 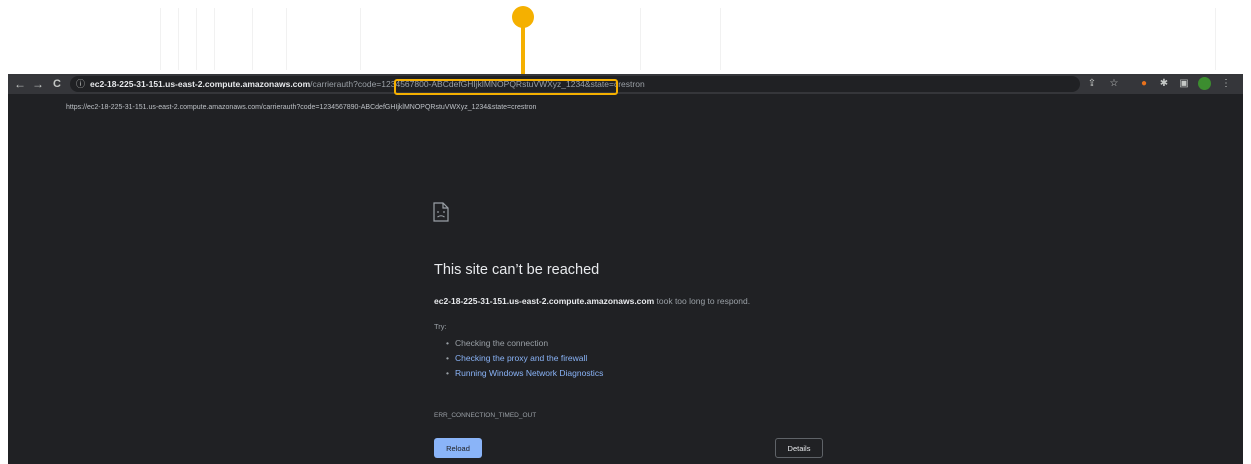 What do you see at coordinates (1226, 84) in the screenshot?
I see `menu-kebab-icon: ⋮` at bounding box center [1226, 84].